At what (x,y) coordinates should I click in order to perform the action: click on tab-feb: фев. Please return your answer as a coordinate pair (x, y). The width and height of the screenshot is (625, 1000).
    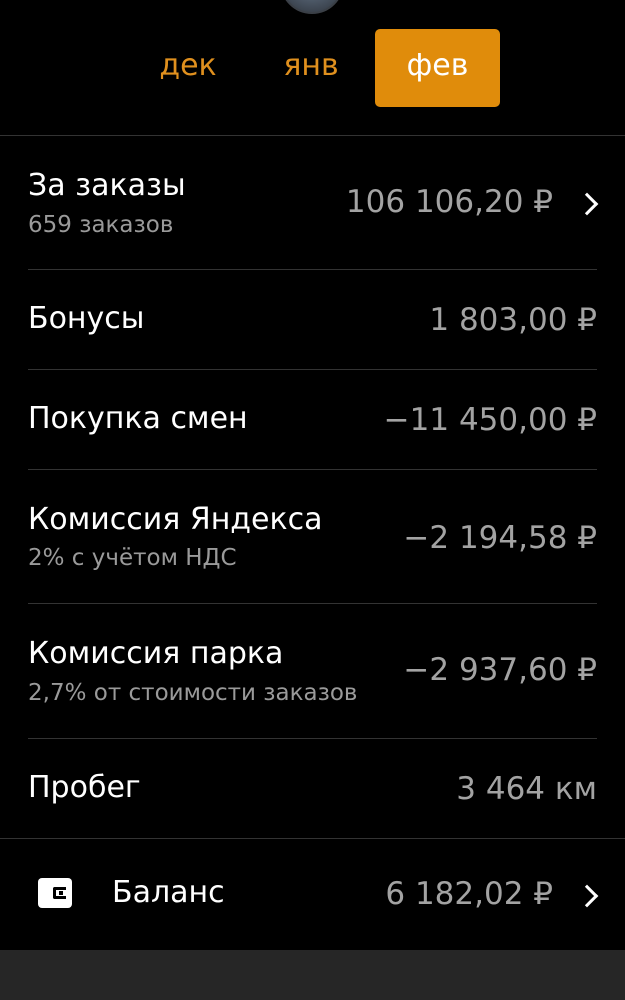
    Looking at the image, I should click on (437, 68).